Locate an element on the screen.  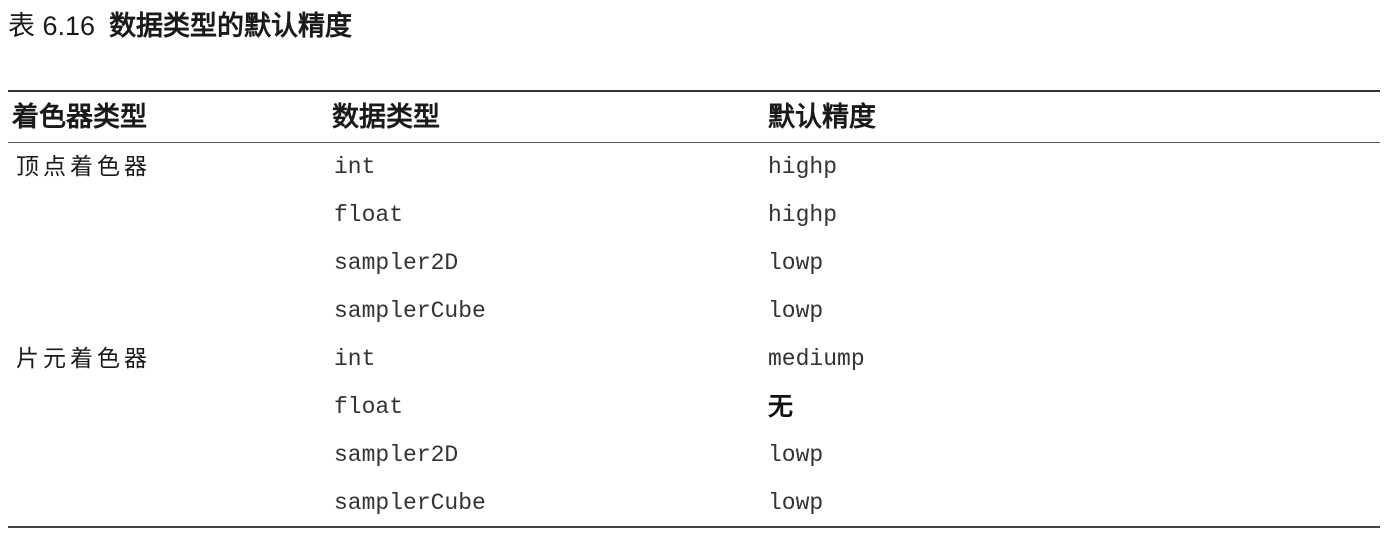
header-data-type: 数据类型 is located at coordinates (386, 117).